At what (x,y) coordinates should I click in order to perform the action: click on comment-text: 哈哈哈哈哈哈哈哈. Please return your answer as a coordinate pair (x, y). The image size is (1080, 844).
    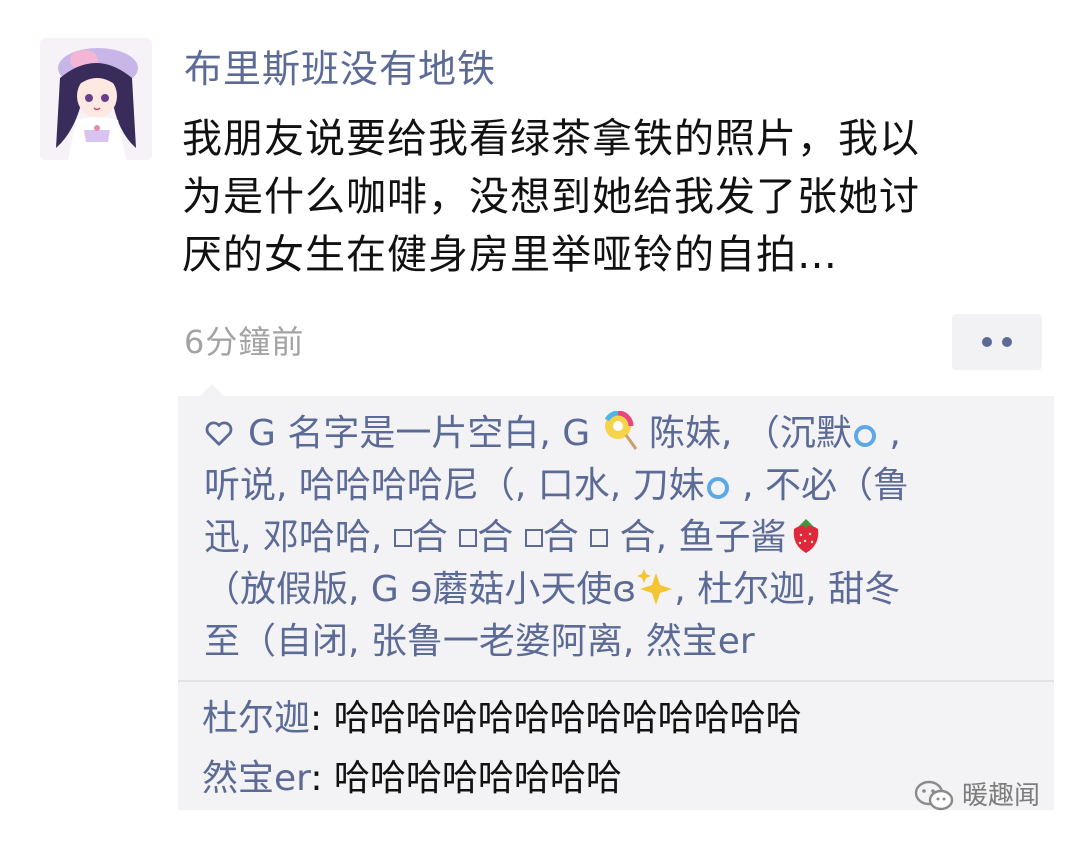
    Looking at the image, I should click on (477, 778).